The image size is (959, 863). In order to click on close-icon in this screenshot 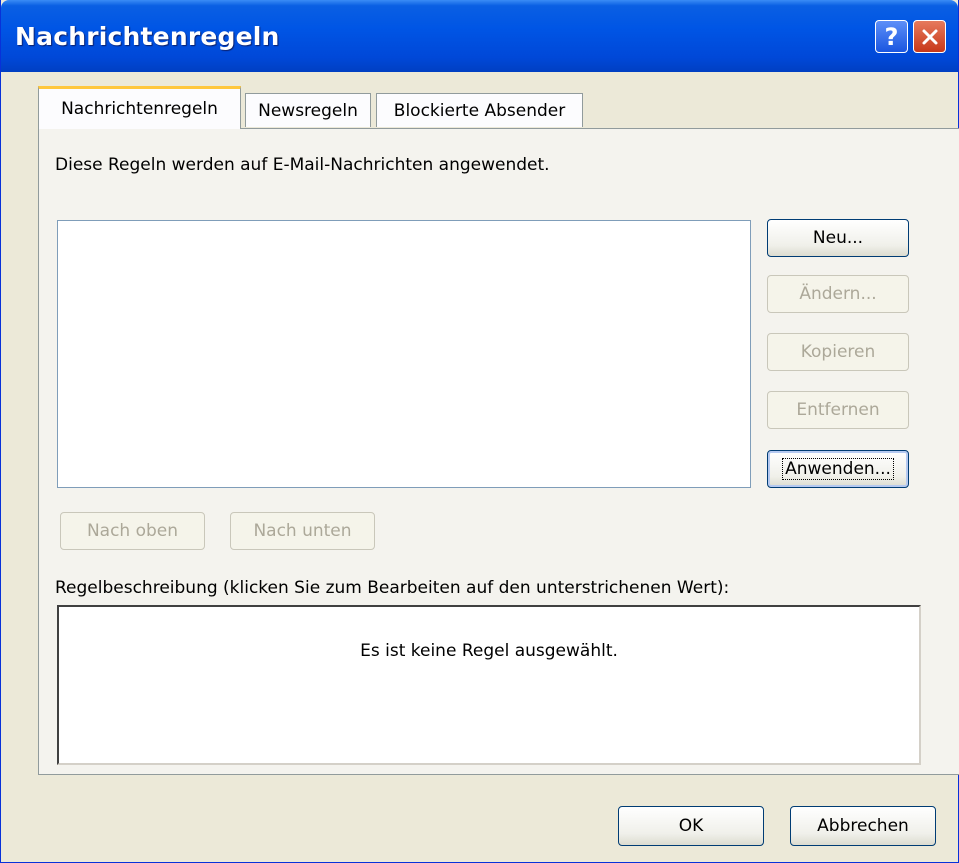, I will do `click(929, 36)`.